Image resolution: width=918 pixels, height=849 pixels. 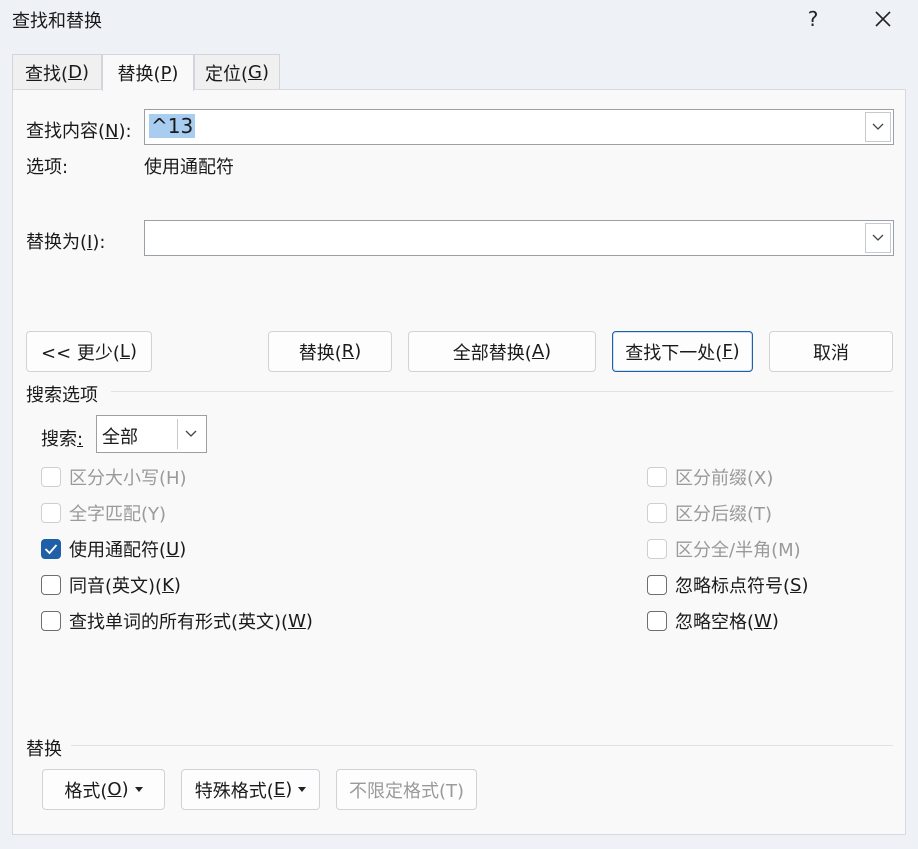 I want to click on options-label: 选项:, so click(x=47, y=167).